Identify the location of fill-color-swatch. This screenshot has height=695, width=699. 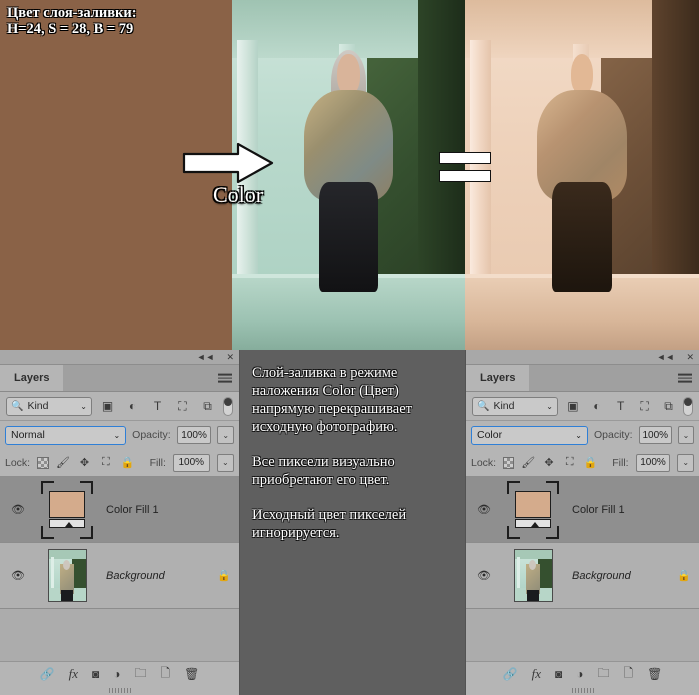
(533, 504).